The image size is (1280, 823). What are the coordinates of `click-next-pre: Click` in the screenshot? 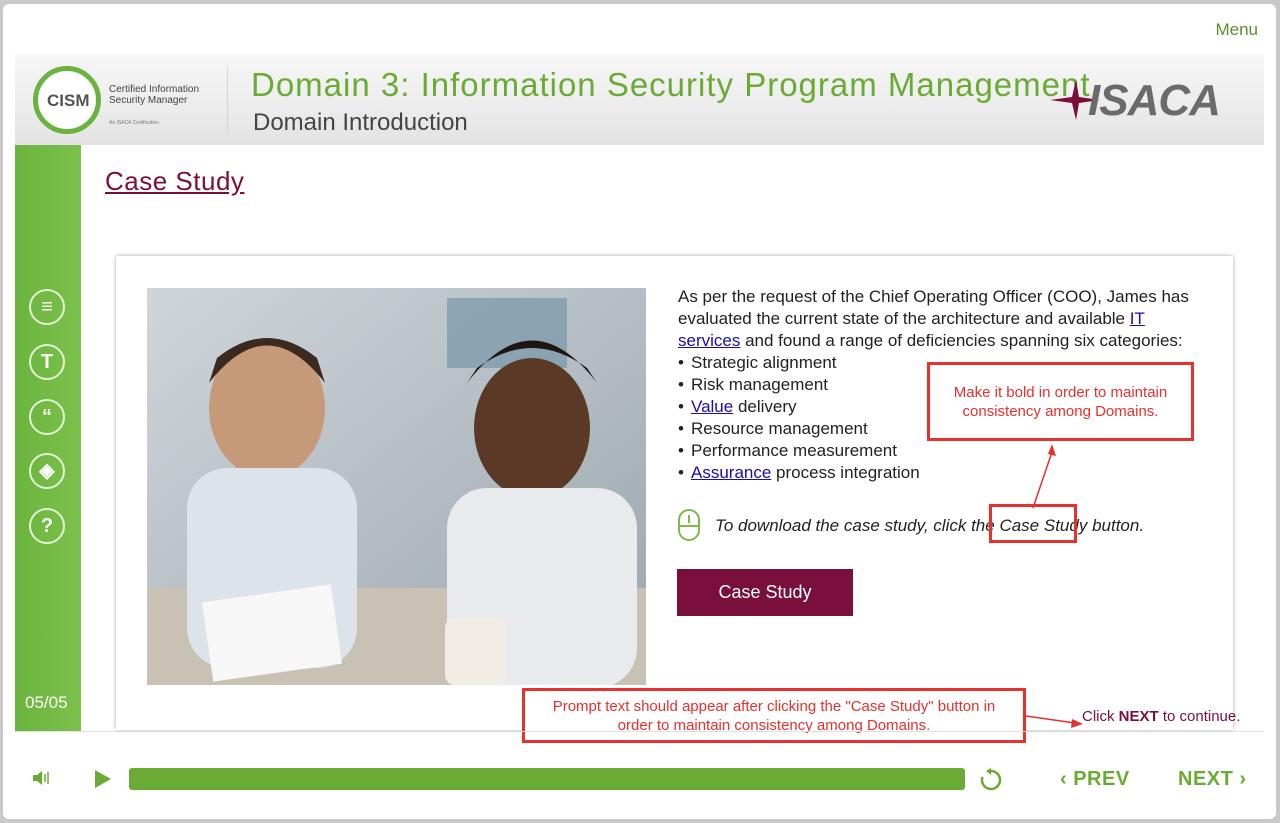 It's located at (1100, 716).